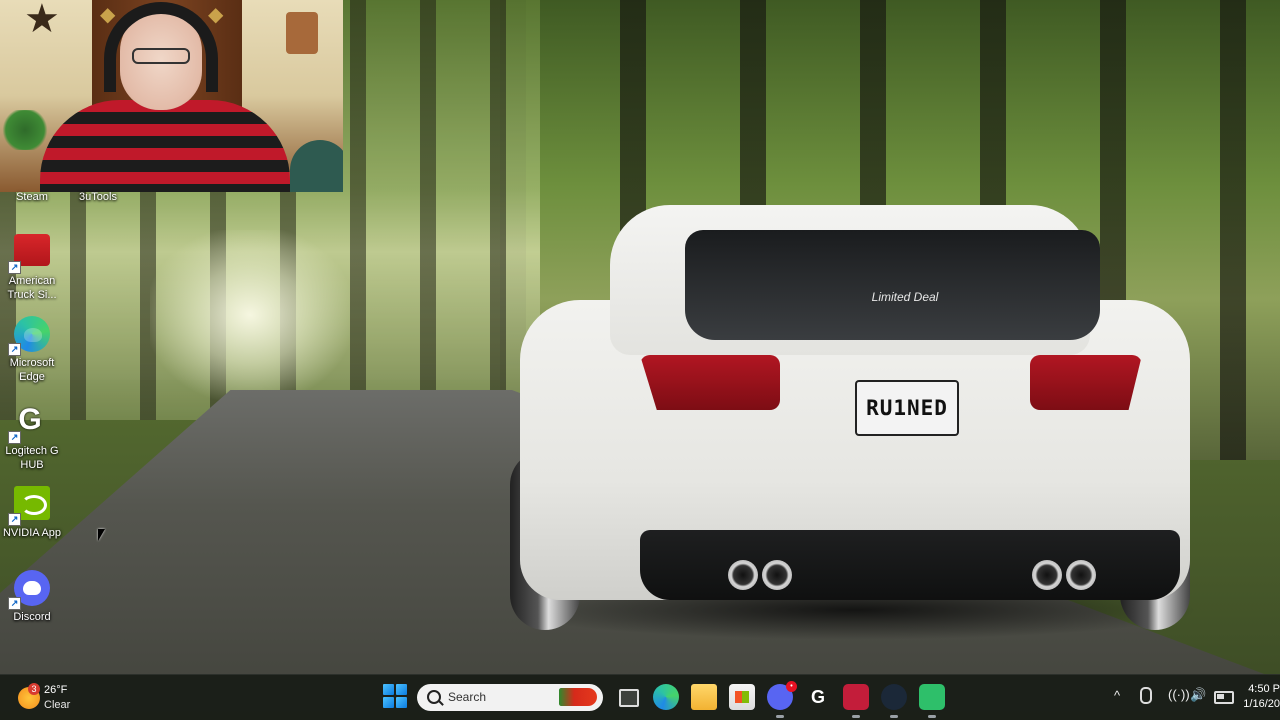 The width and height of the screenshot is (1280, 720). What do you see at coordinates (1264, 689) in the screenshot?
I see `clock-time: 4:50 P` at bounding box center [1264, 689].